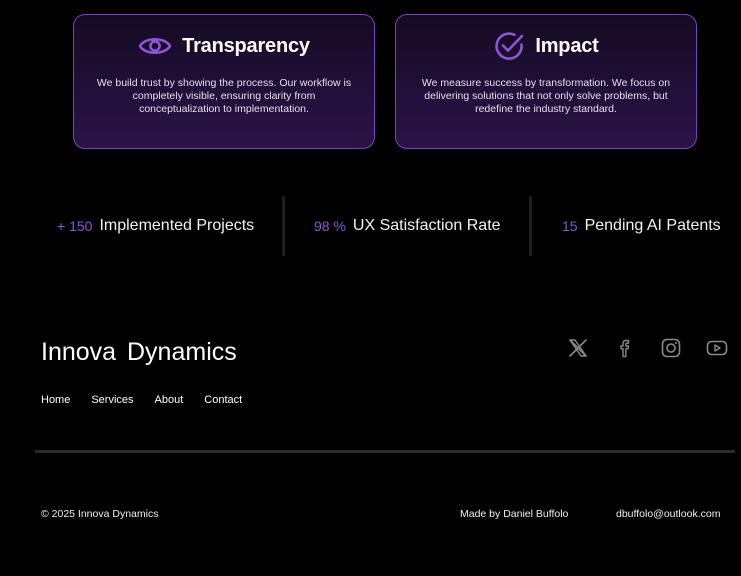 The image size is (741, 576). I want to click on nav-services: Services, so click(112, 400).